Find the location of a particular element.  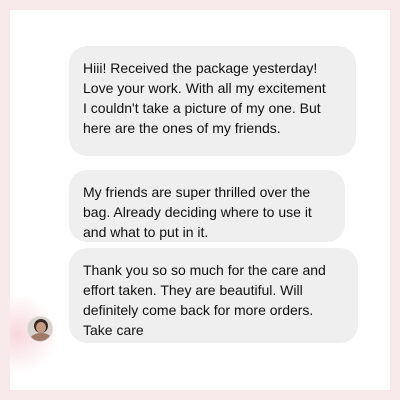

sender-avatar is located at coordinates (40, 329).